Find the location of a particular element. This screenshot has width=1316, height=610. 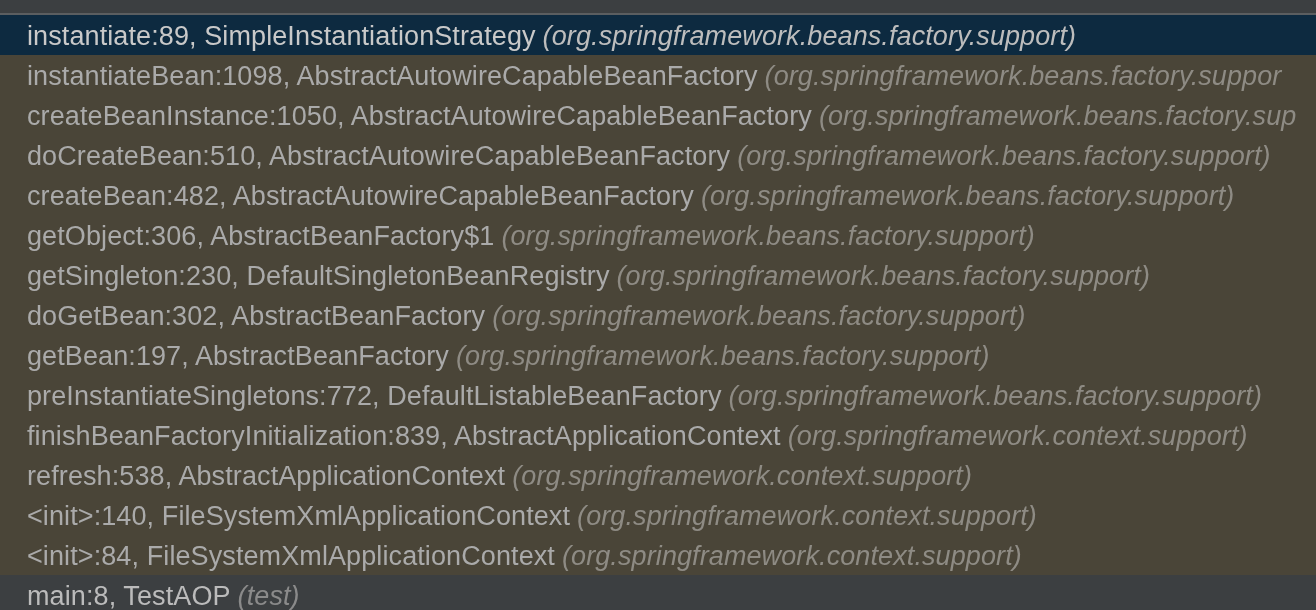

frame-location: <init>:140, FileSystemXmlApplicationContext is located at coordinates (299, 516).